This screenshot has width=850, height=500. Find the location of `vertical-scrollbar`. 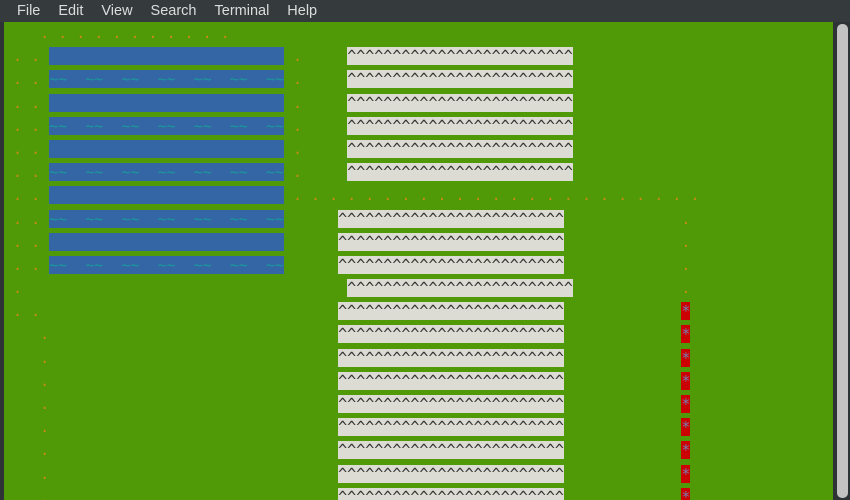

vertical-scrollbar is located at coordinates (841, 261).